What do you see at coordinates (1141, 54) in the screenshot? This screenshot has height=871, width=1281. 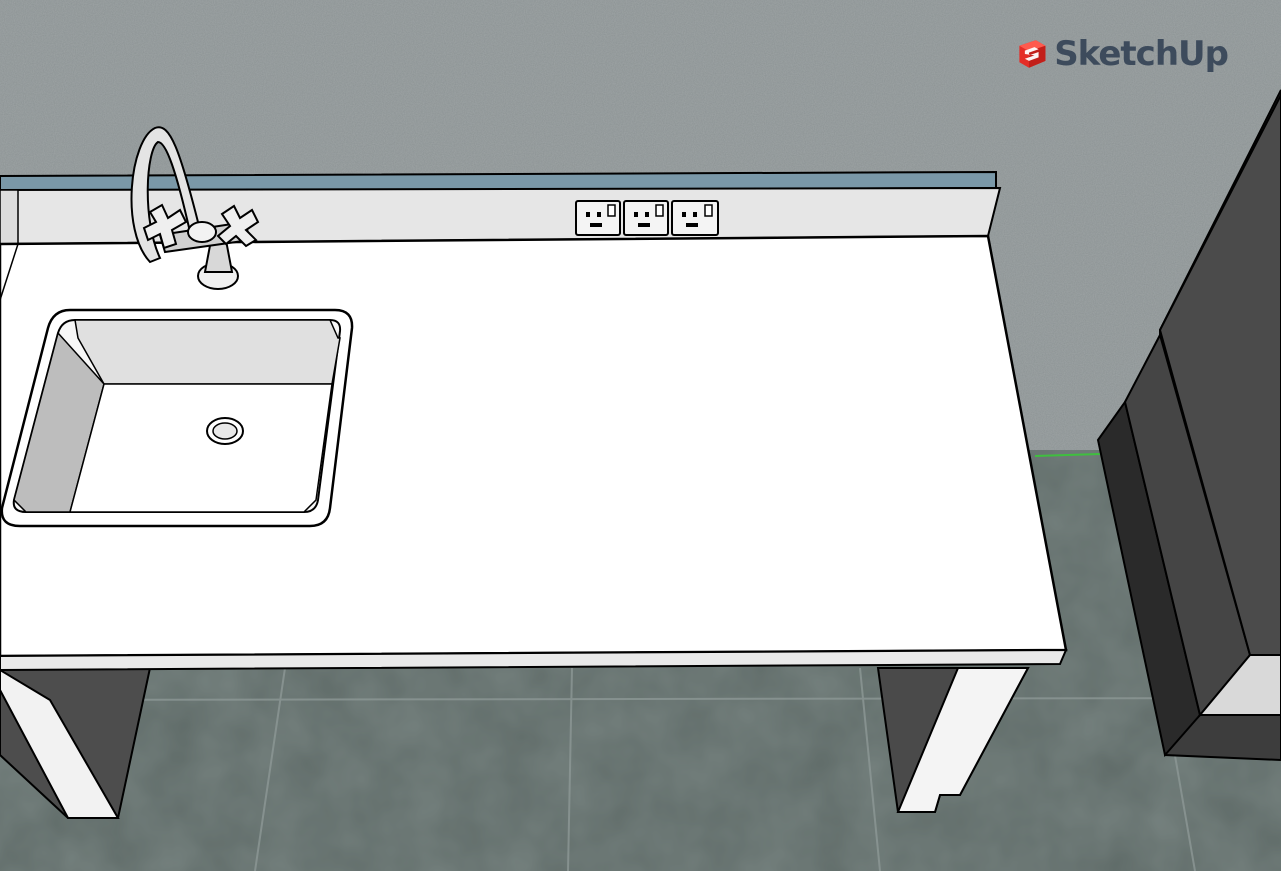 I see `brand-name: SketchUp` at bounding box center [1141, 54].